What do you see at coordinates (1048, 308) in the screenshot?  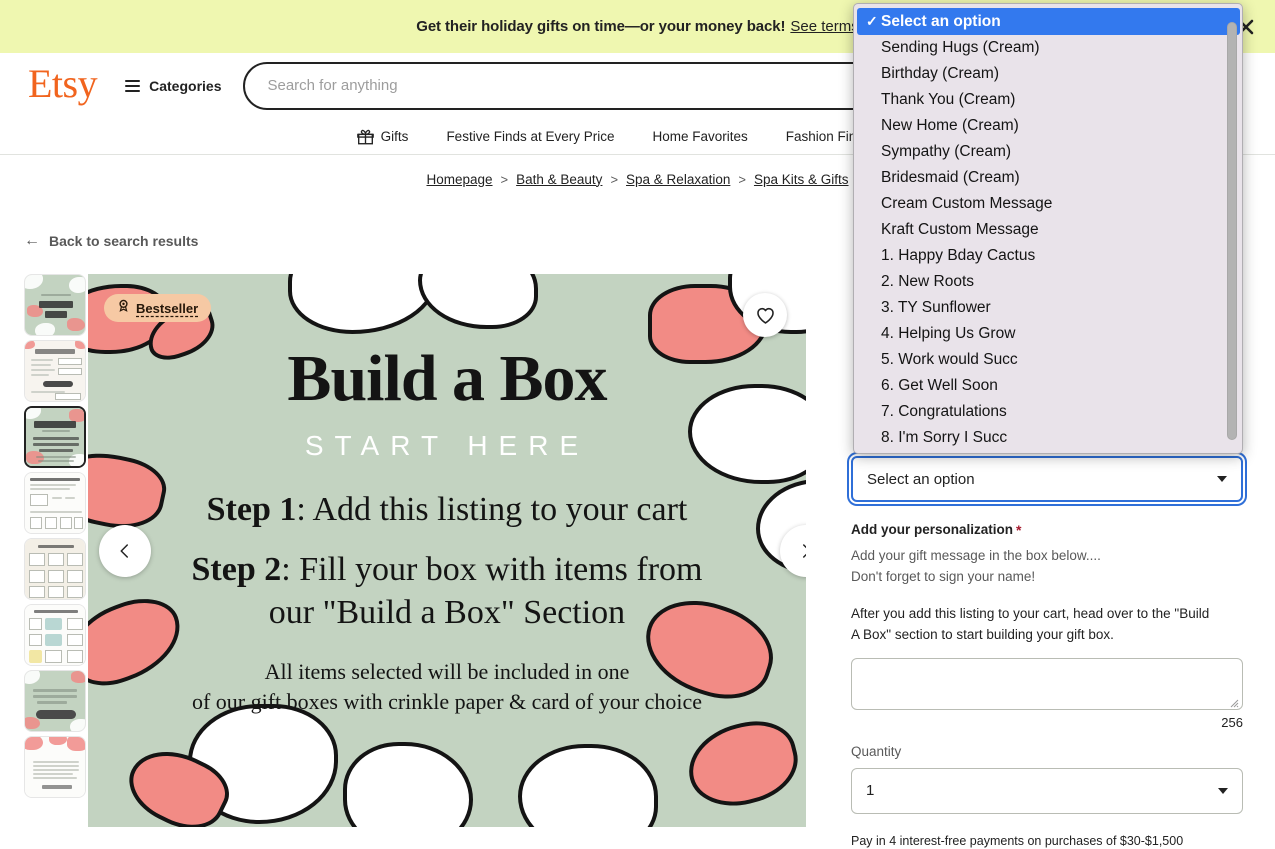 I see `dropdown-option-3-ty-sunflower: 3. TY Sunflower` at bounding box center [1048, 308].